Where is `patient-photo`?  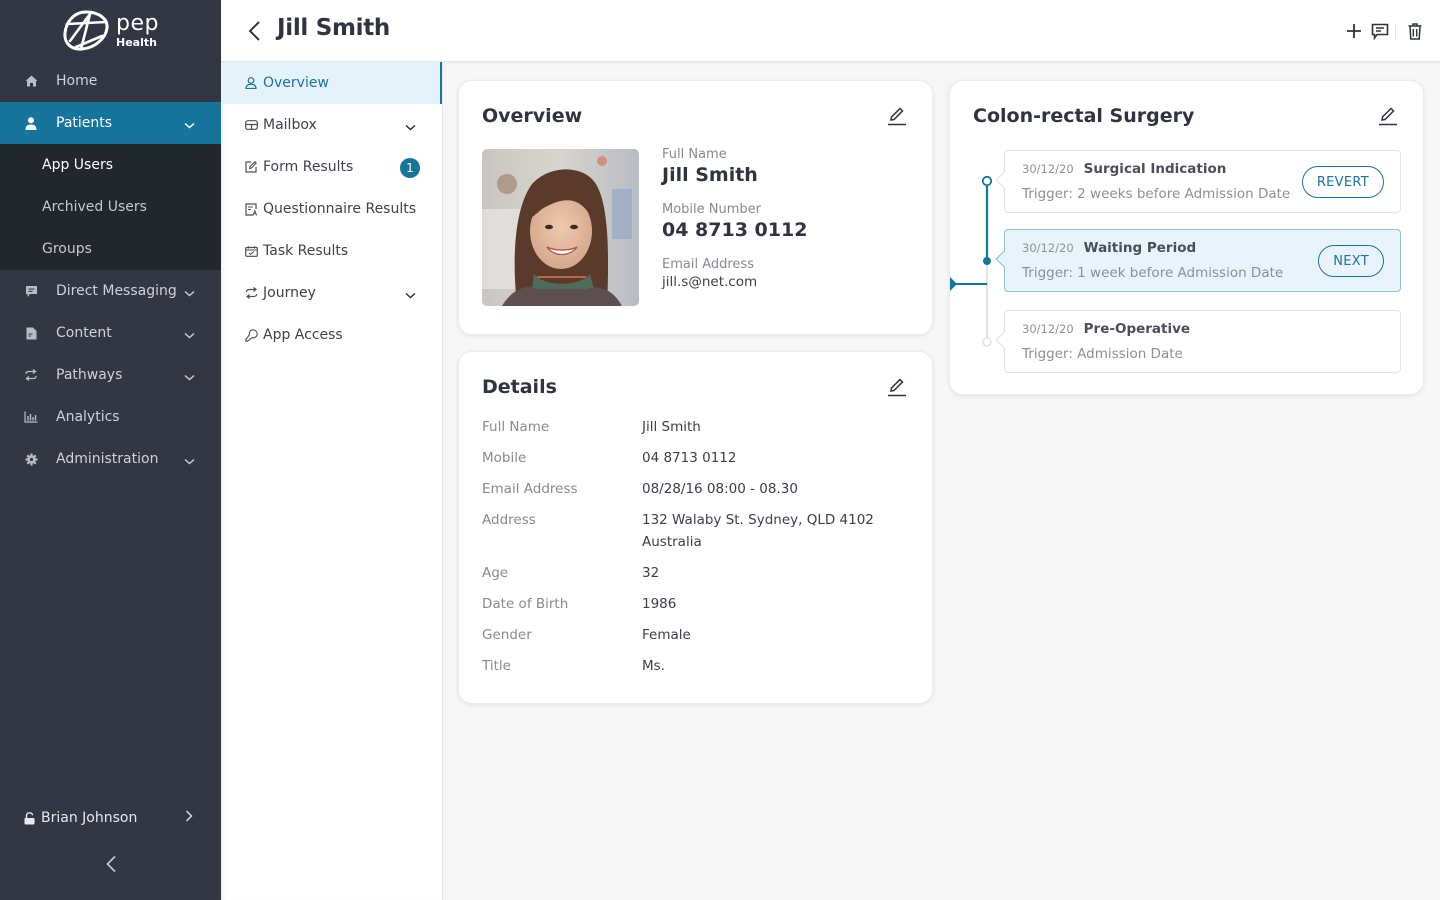
patient-photo is located at coordinates (560, 227).